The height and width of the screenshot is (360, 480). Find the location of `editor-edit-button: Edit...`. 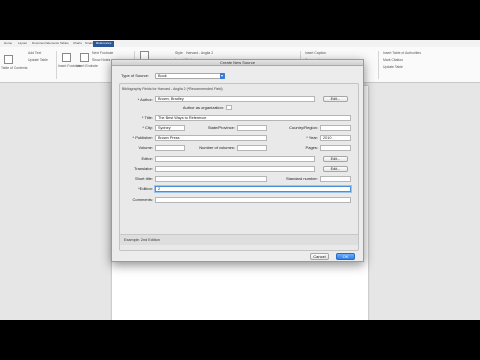

editor-edit-button: Edit... is located at coordinates (335, 159).